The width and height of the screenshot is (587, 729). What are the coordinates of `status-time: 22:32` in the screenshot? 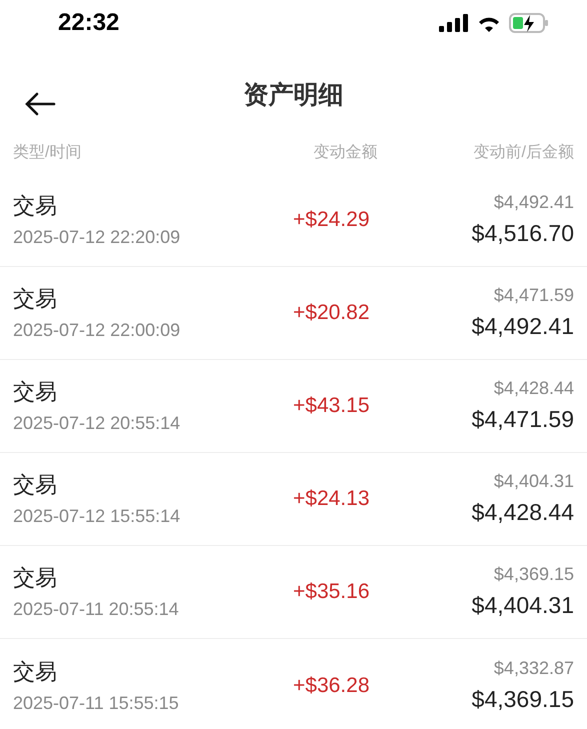 It's located at (89, 23).